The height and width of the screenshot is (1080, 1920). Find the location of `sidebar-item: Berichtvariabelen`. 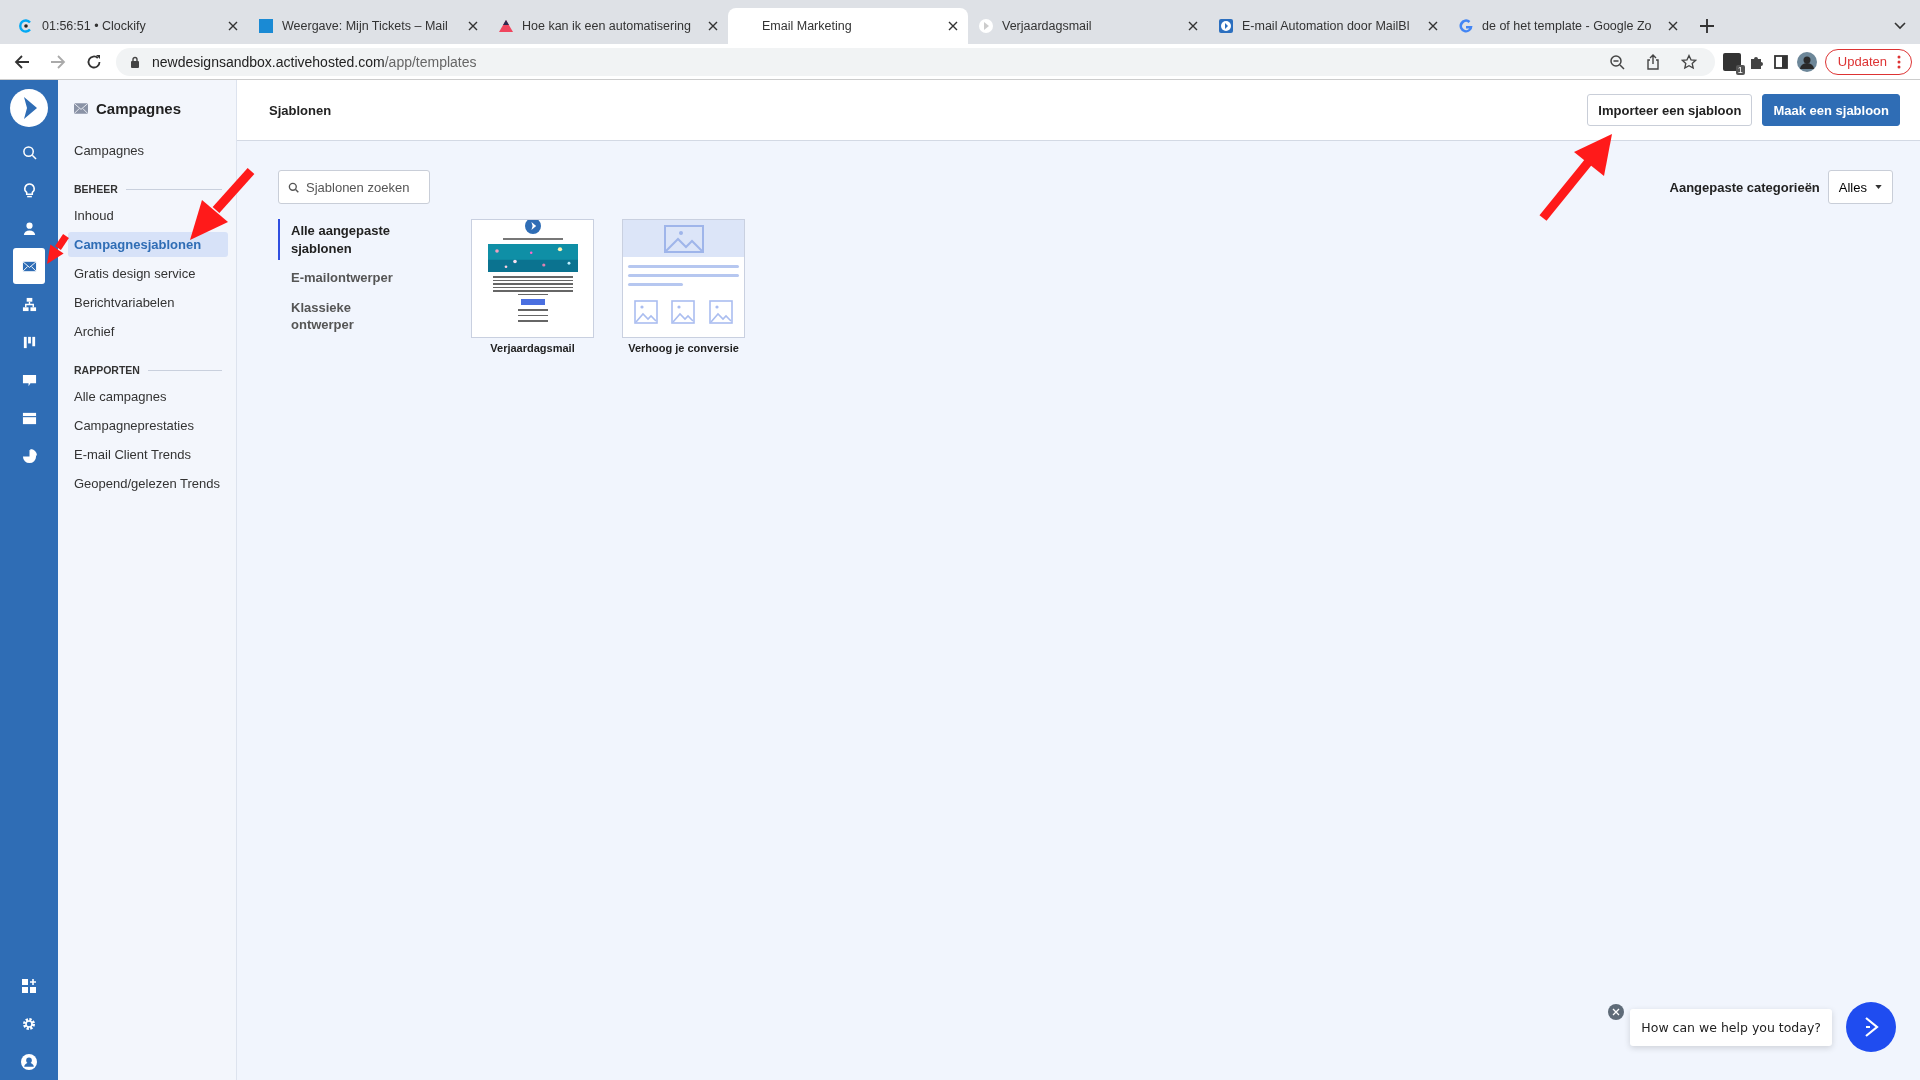

sidebar-item: Berichtvariabelen is located at coordinates (148, 302).